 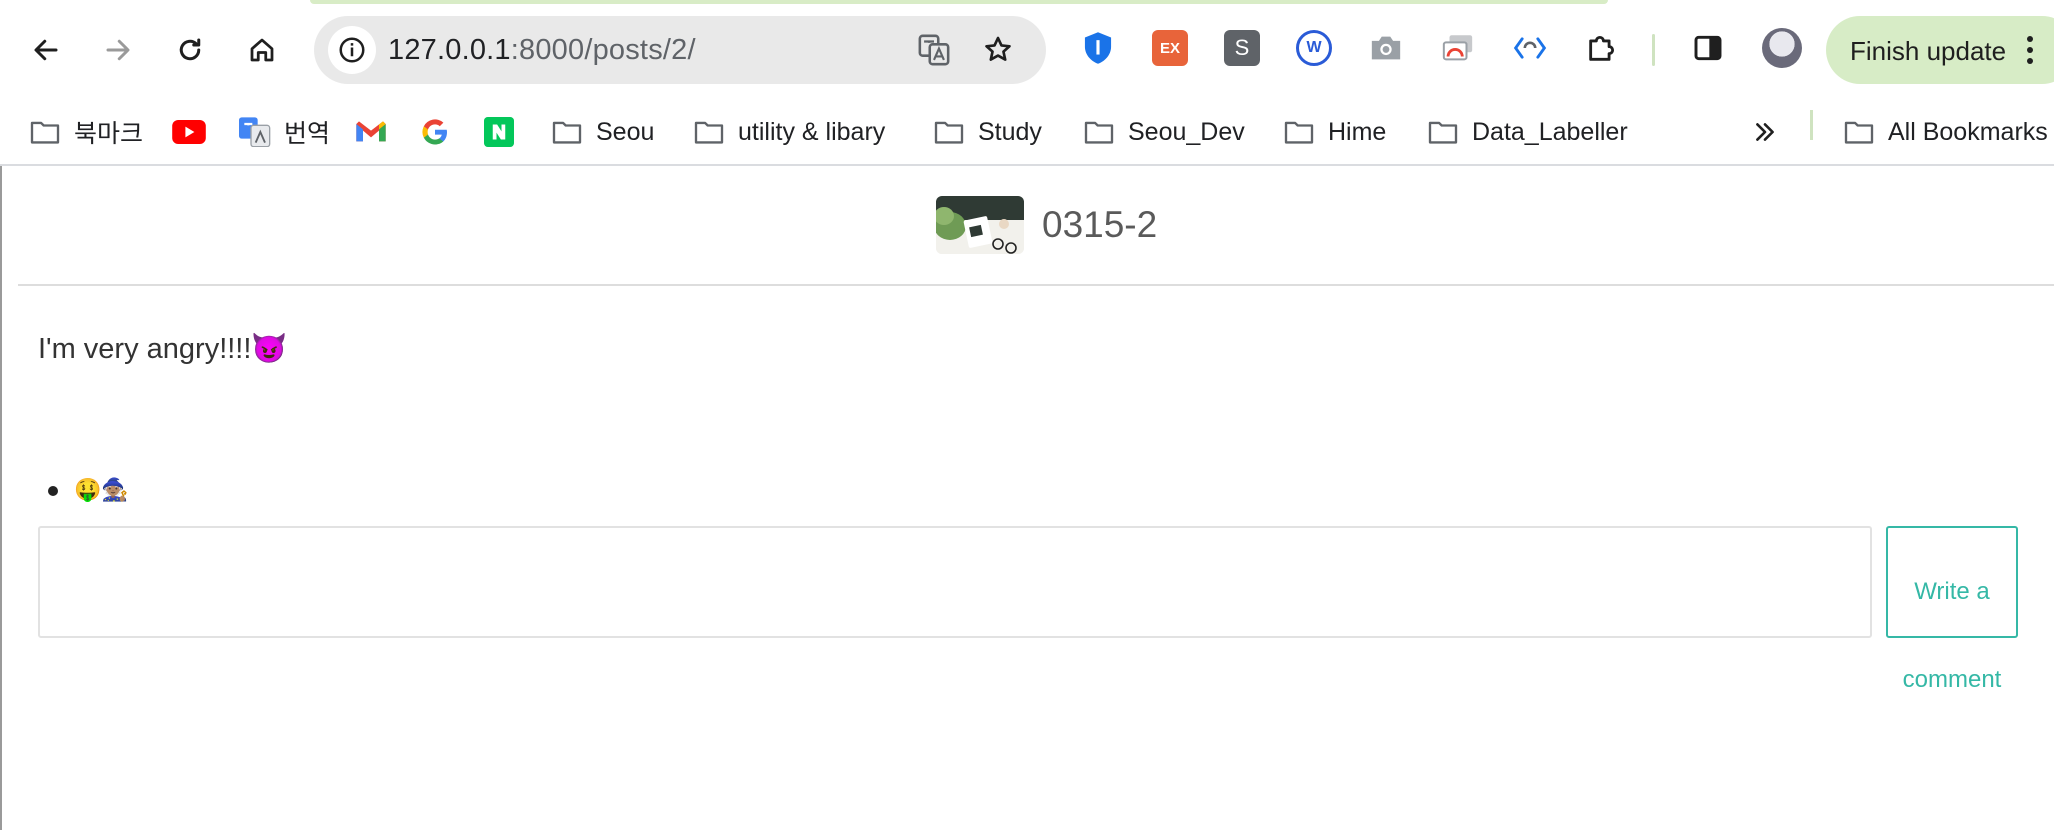 I want to click on bookmark-folder-hime: Hime, so click(x=1334, y=132).